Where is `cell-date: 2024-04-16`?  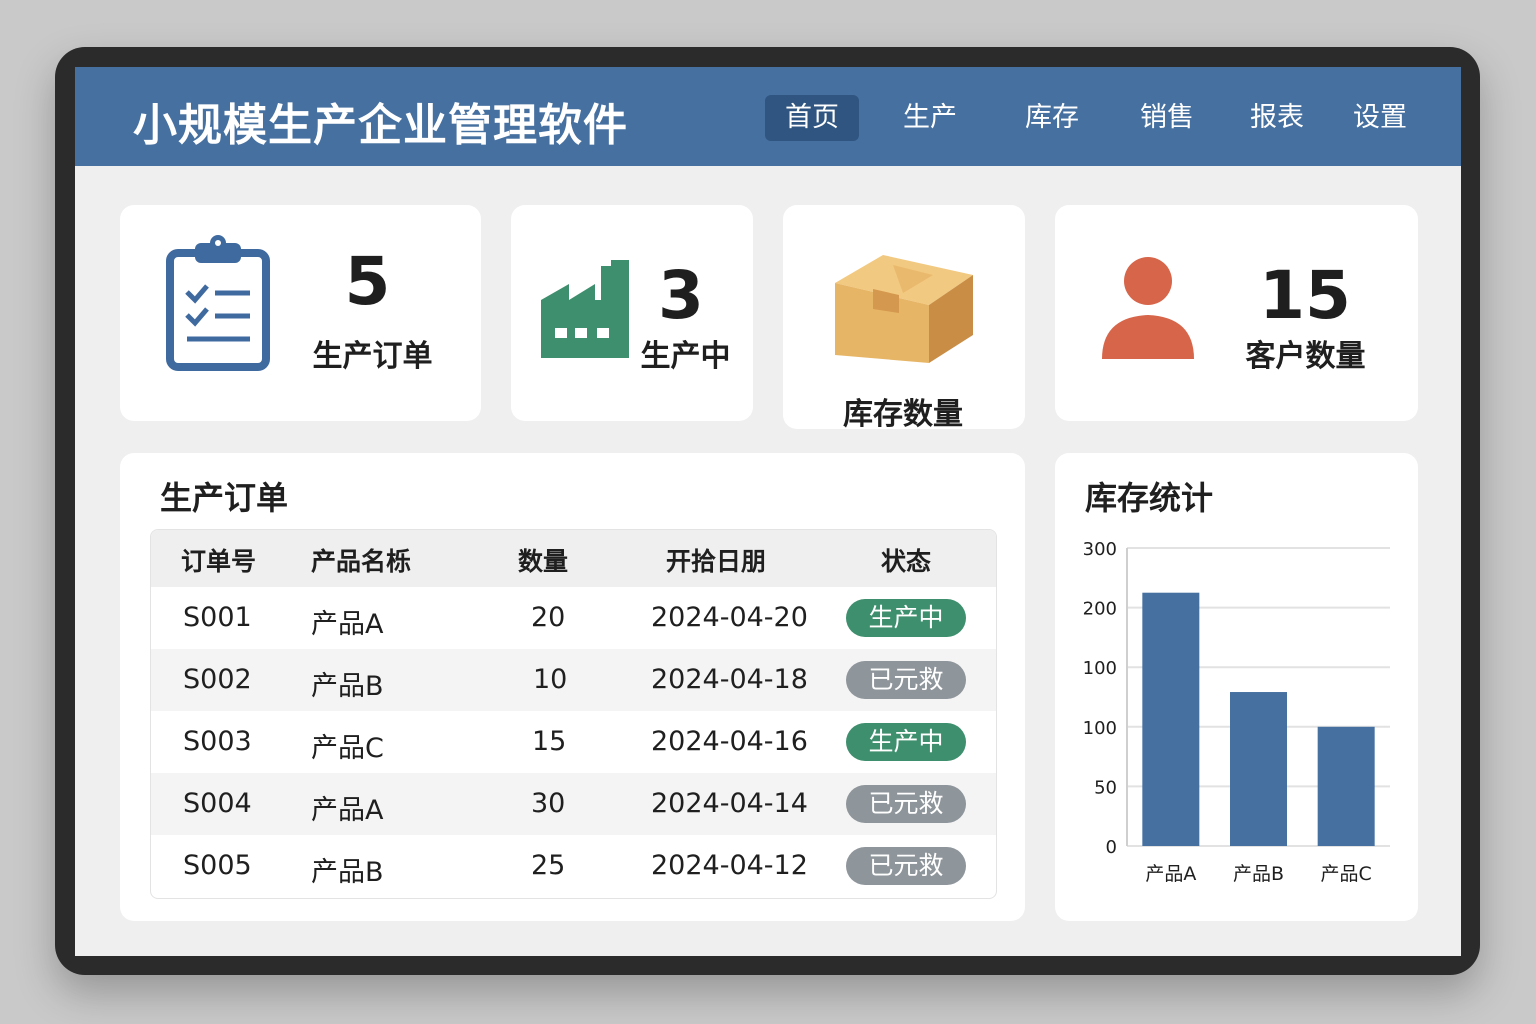
cell-date: 2024-04-16 is located at coordinates (729, 741).